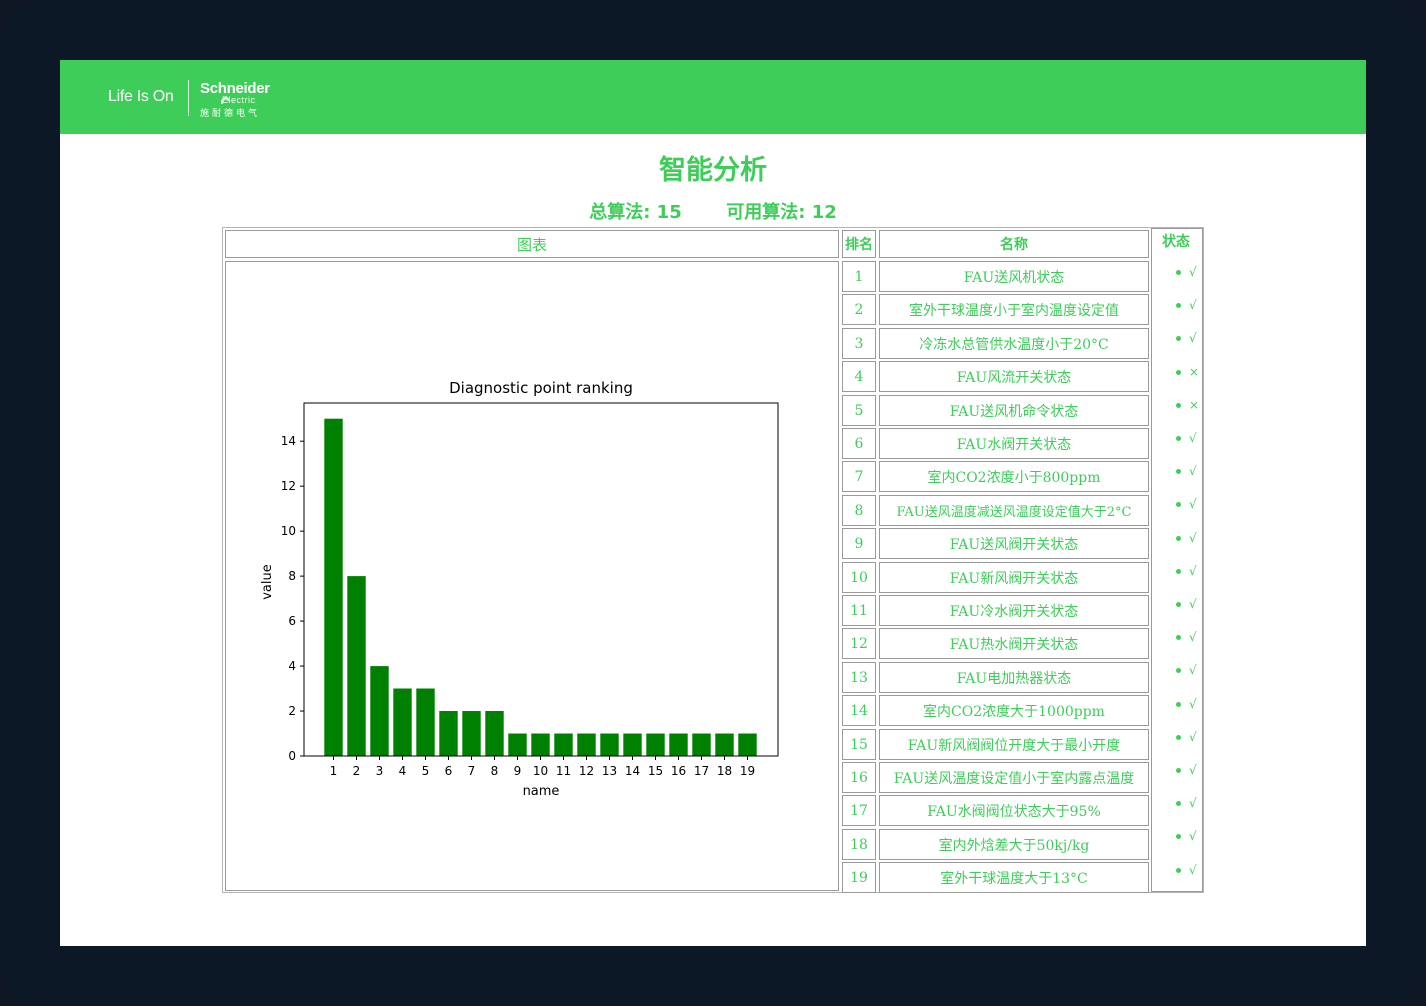 Image resolution: width=1426 pixels, height=1006 pixels. What do you see at coordinates (635, 212) in the screenshot?
I see `total-algorithms: 总算法: 15` at bounding box center [635, 212].